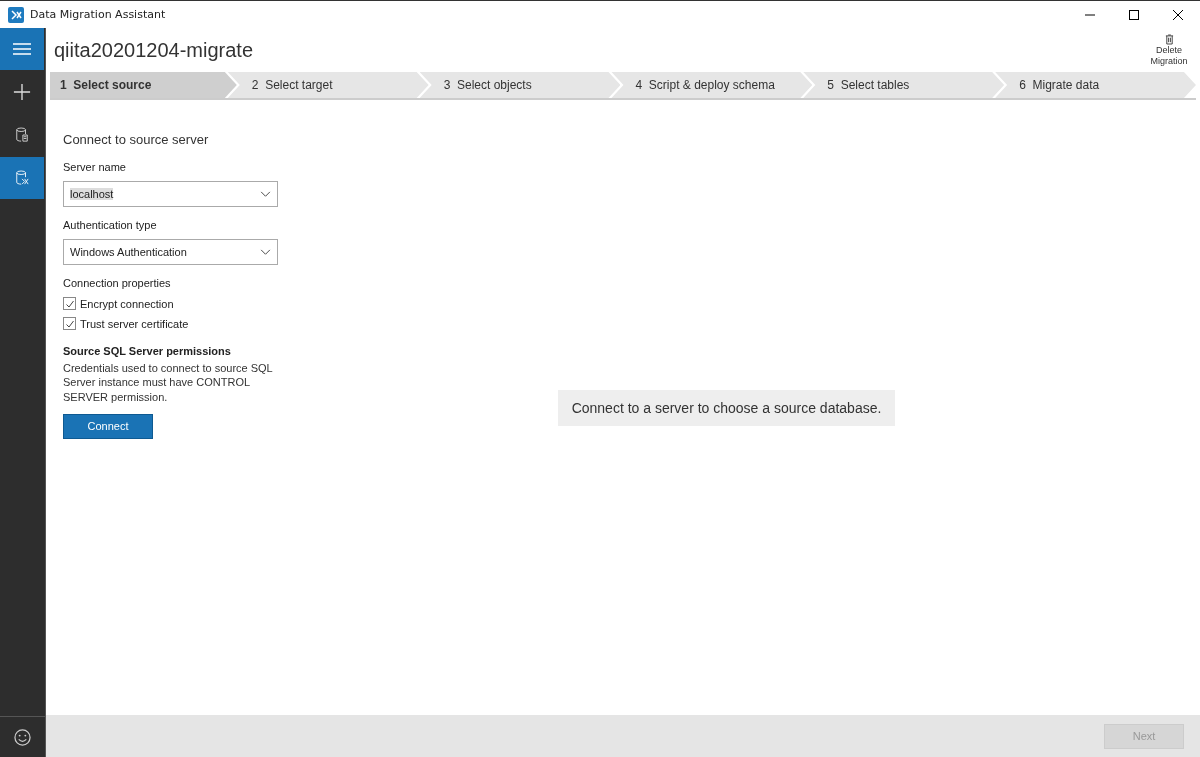 The width and height of the screenshot is (1200, 757). What do you see at coordinates (147, 351) in the screenshot?
I see `permissions-heading: Source SQL Server permissions` at bounding box center [147, 351].